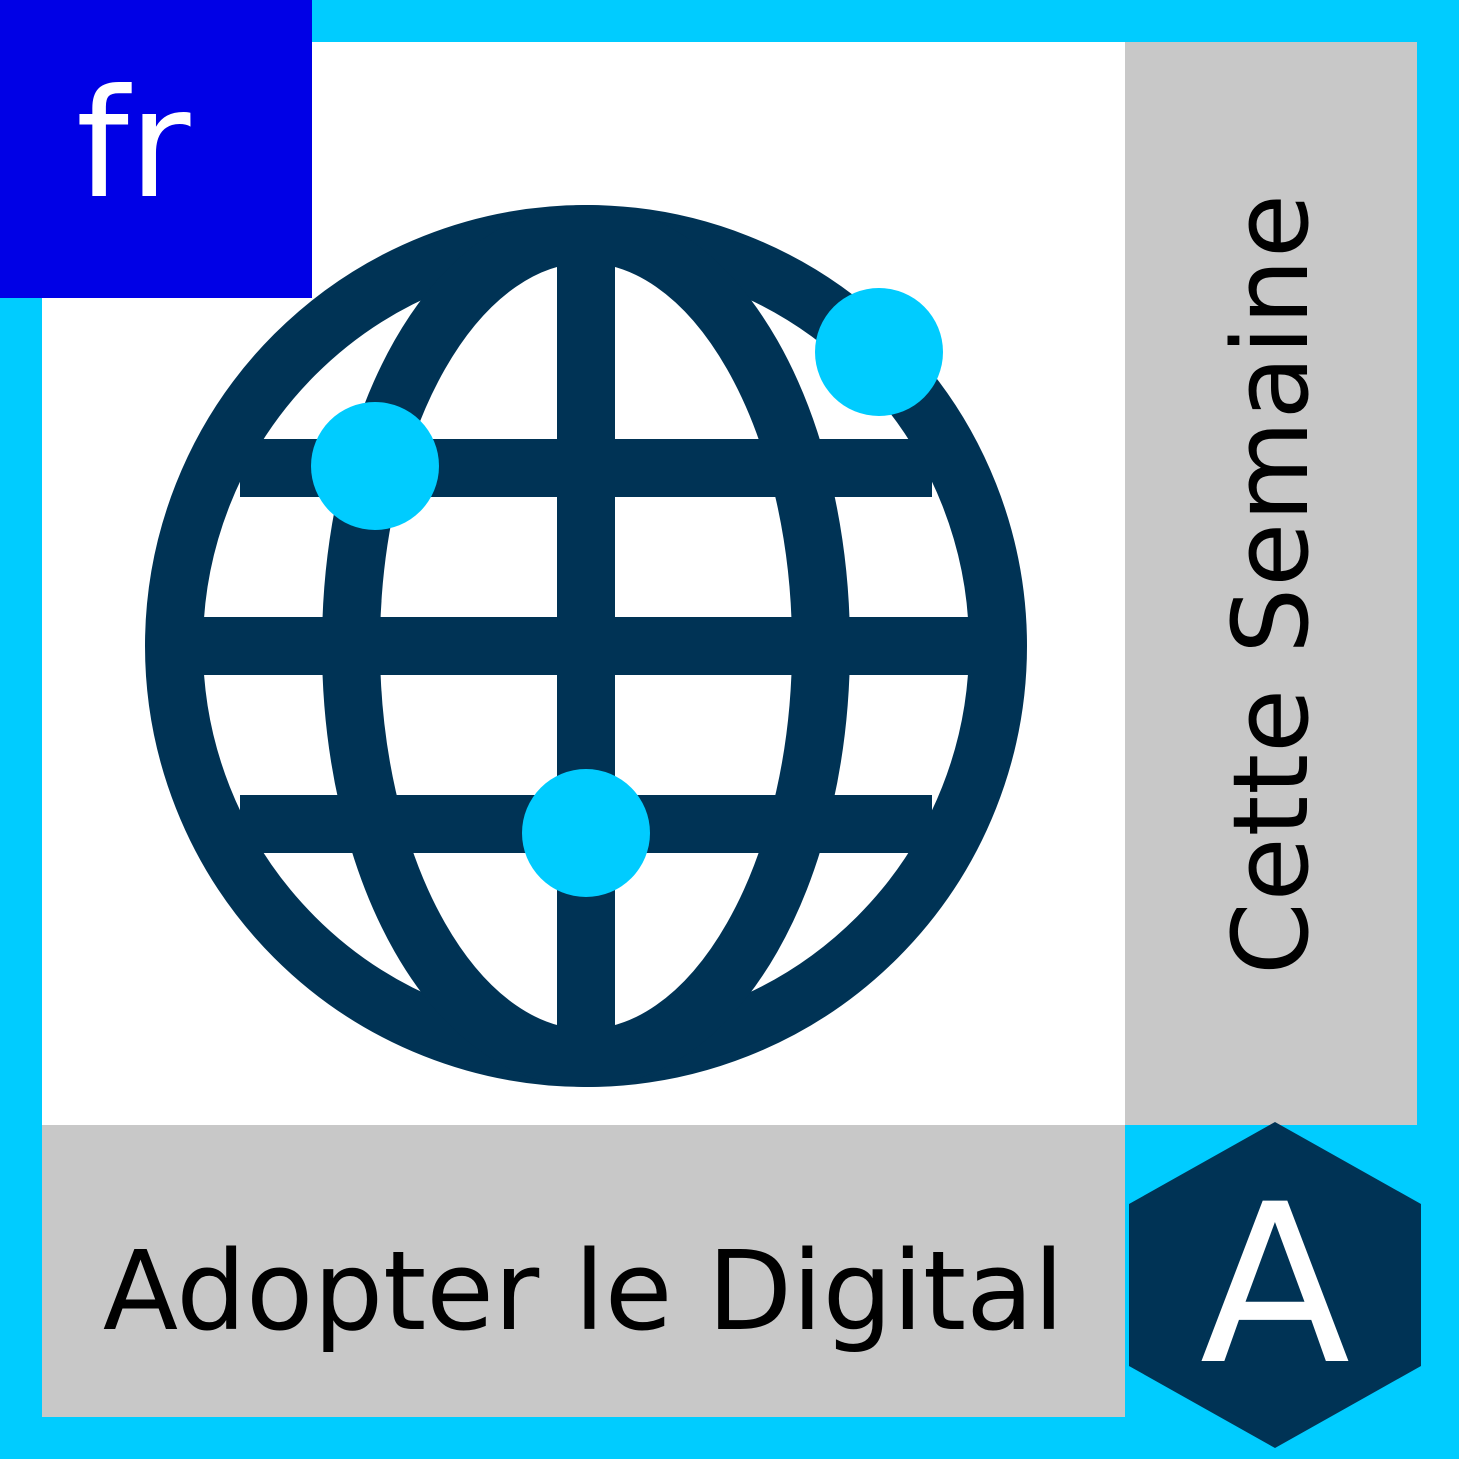 The image size is (1459, 1459). I want to click on bottom-title: Adopter le Digital, so click(583, 1271).